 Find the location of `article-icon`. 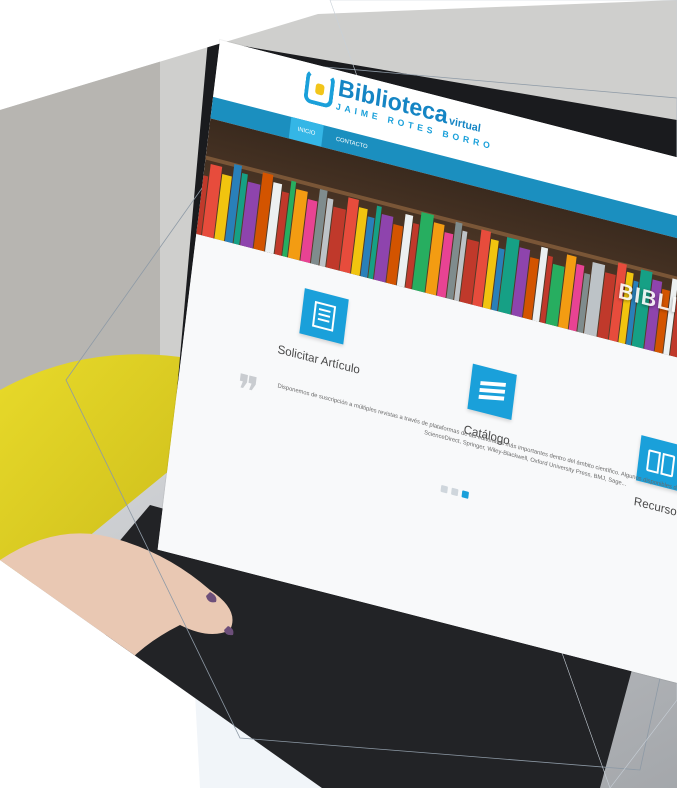

article-icon is located at coordinates (324, 316).